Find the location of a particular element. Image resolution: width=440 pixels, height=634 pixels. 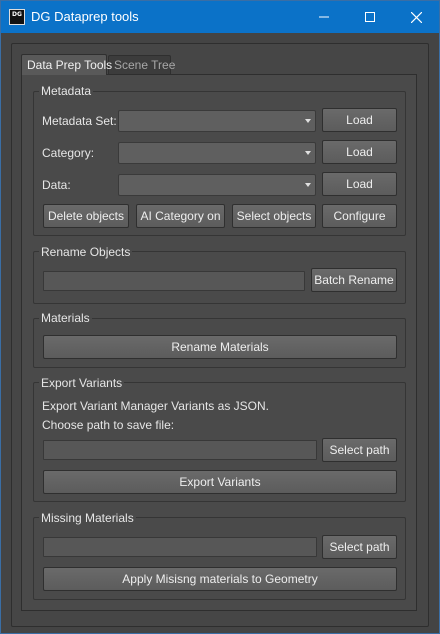

delete-objects-button: Delete objects is located at coordinates (86, 216).